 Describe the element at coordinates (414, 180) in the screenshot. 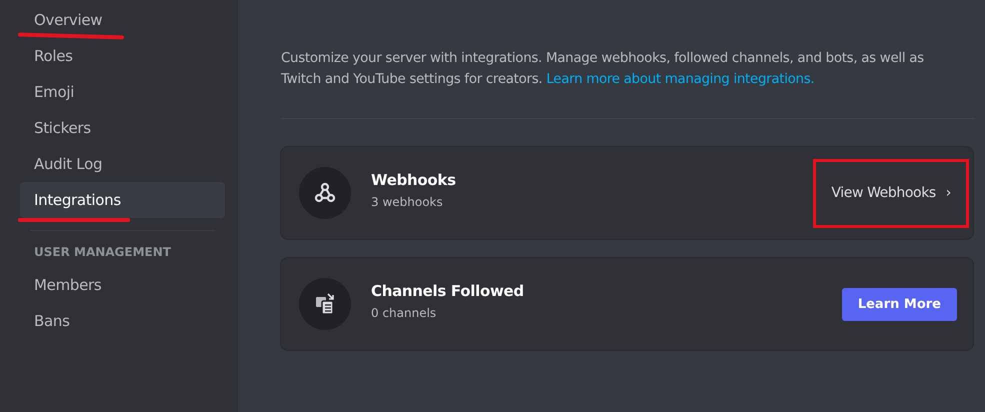

I see `card-title: Webhooks` at that location.